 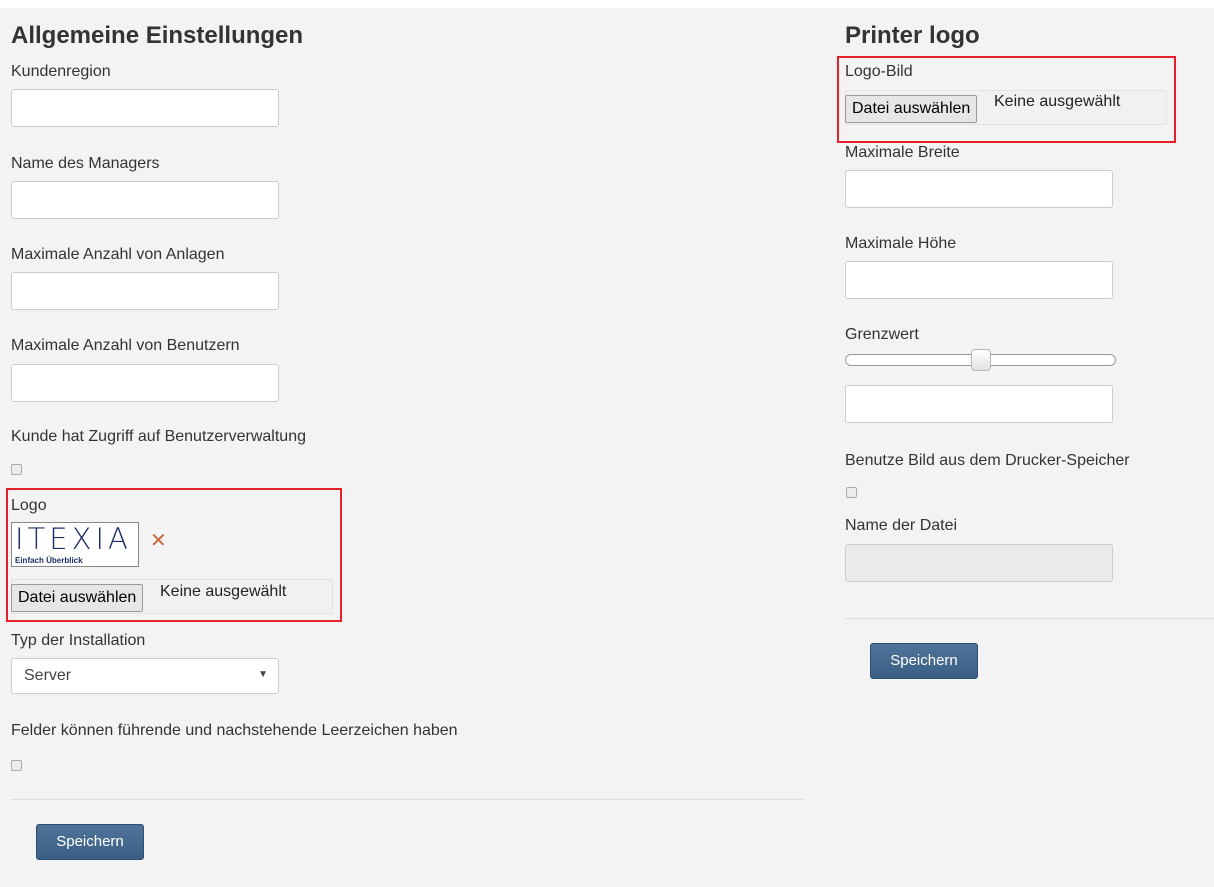 What do you see at coordinates (882, 334) in the screenshot?
I see `threshold-label: Grenzwert` at bounding box center [882, 334].